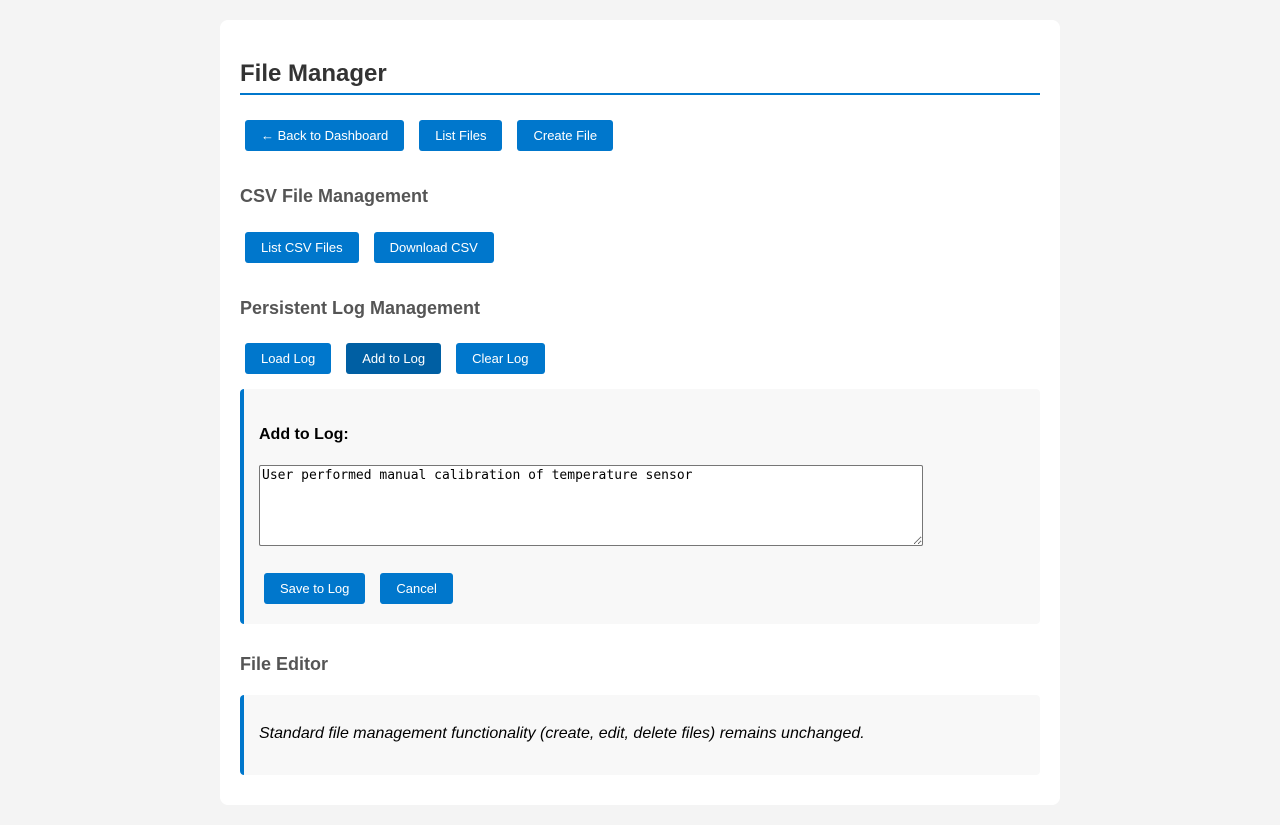  What do you see at coordinates (640, 57) in the screenshot?
I see `page-title: File Manager` at bounding box center [640, 57].